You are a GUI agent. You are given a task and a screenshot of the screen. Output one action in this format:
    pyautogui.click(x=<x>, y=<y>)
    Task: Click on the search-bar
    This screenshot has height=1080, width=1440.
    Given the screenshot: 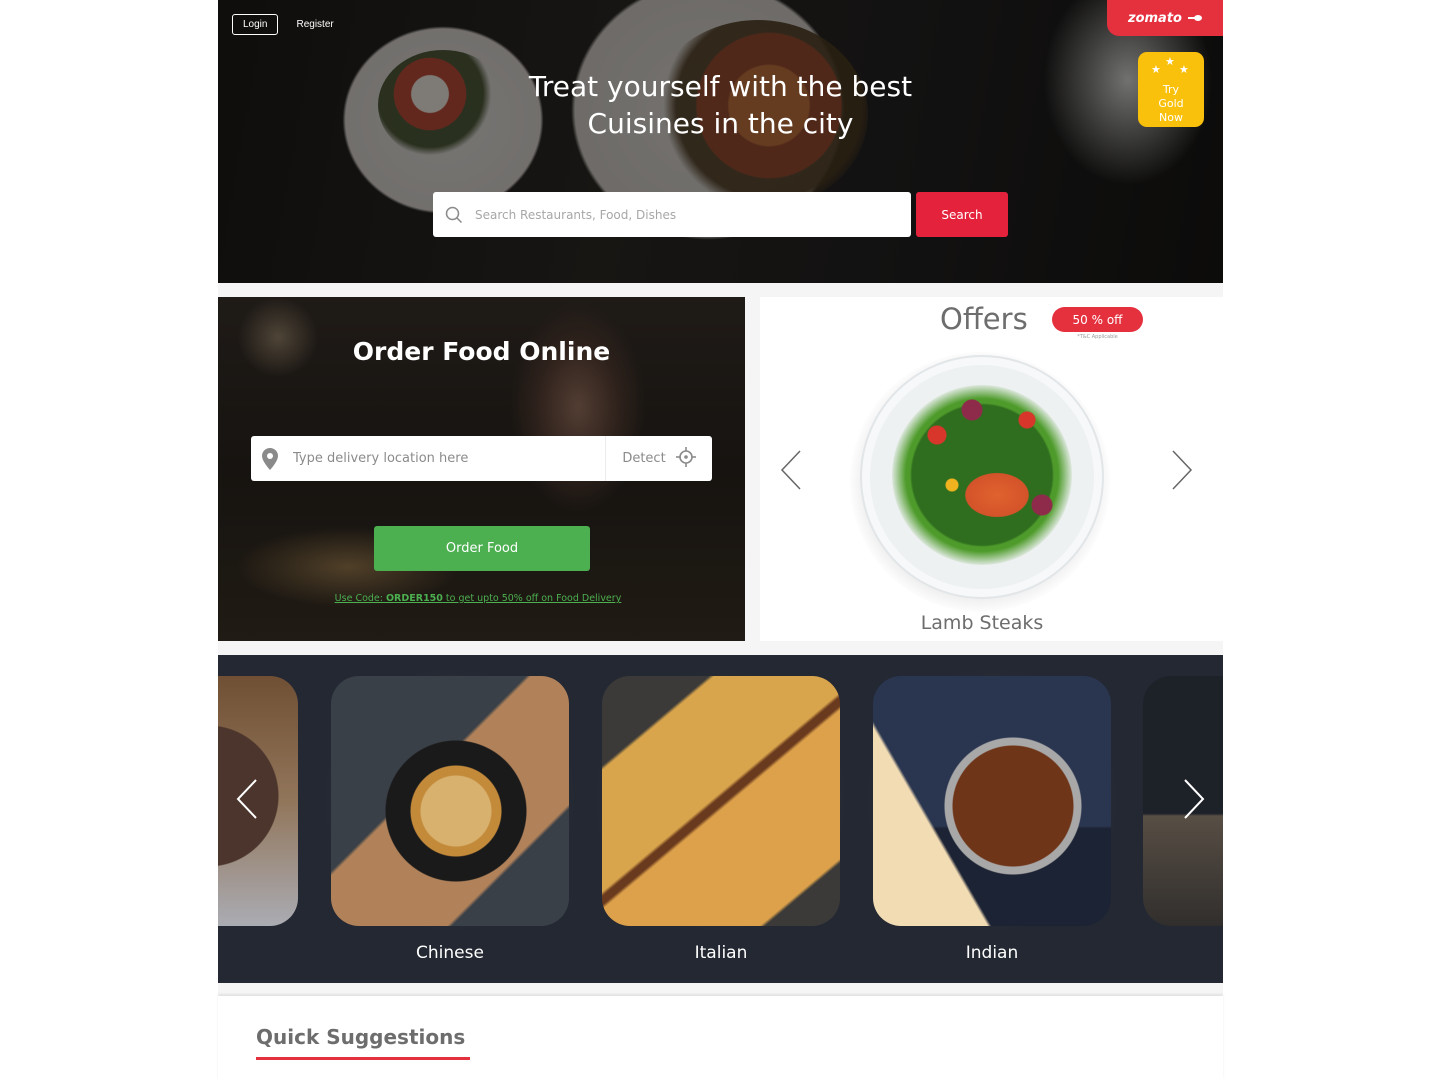 What is the action you would take?
    pyautogui.click(x=672, y=214)
    